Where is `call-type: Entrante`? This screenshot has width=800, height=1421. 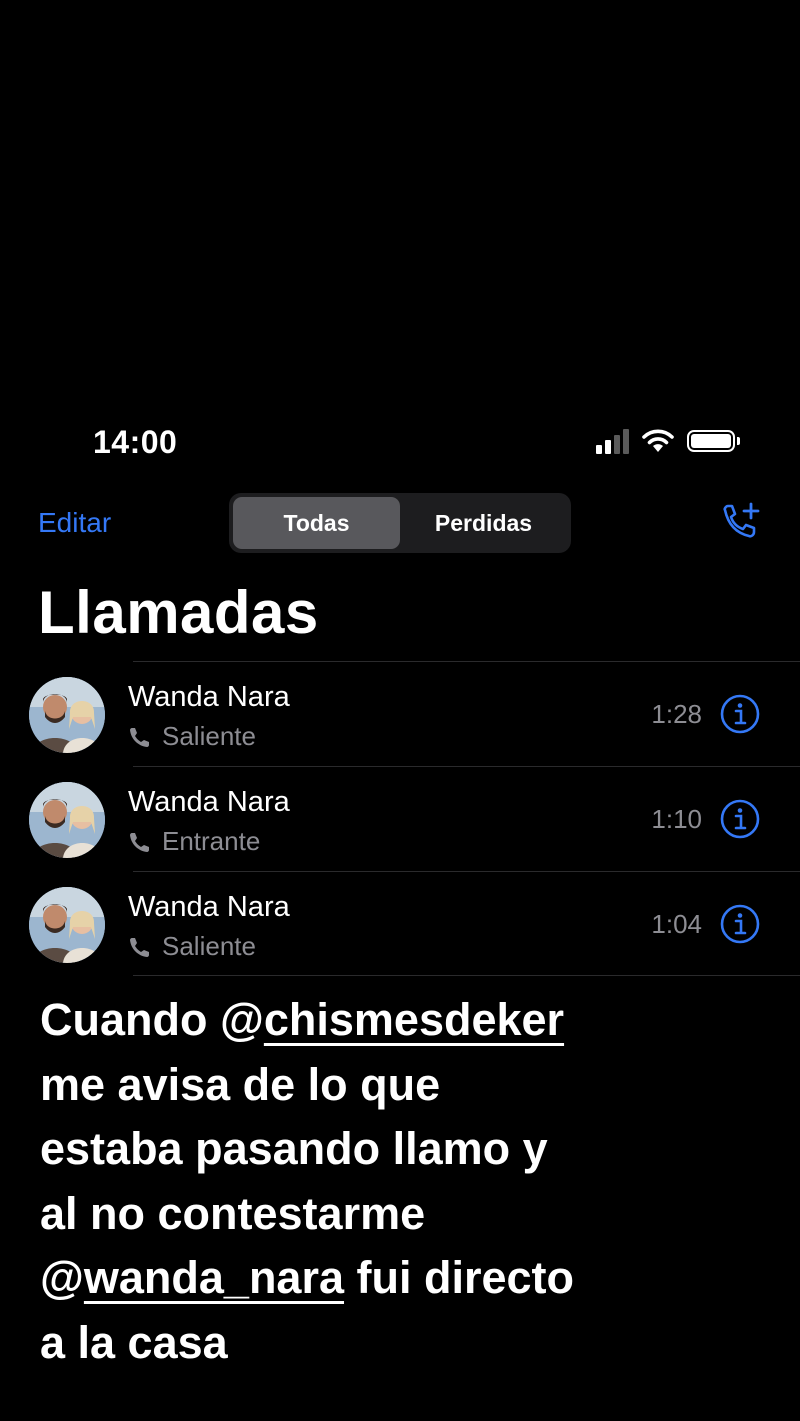
call-type: Entrante is located at coordinates (194, 841).